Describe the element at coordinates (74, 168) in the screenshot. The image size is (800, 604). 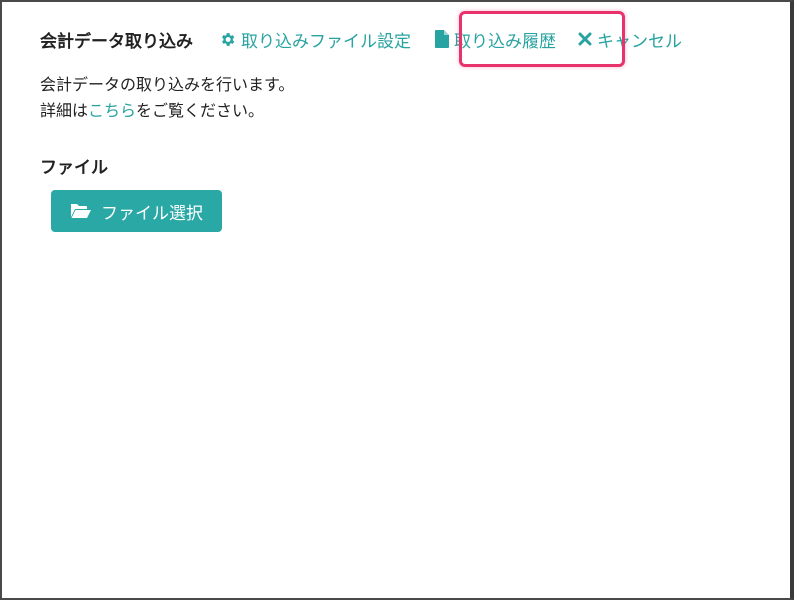
I see `file-section-label: ファイル` at that location.